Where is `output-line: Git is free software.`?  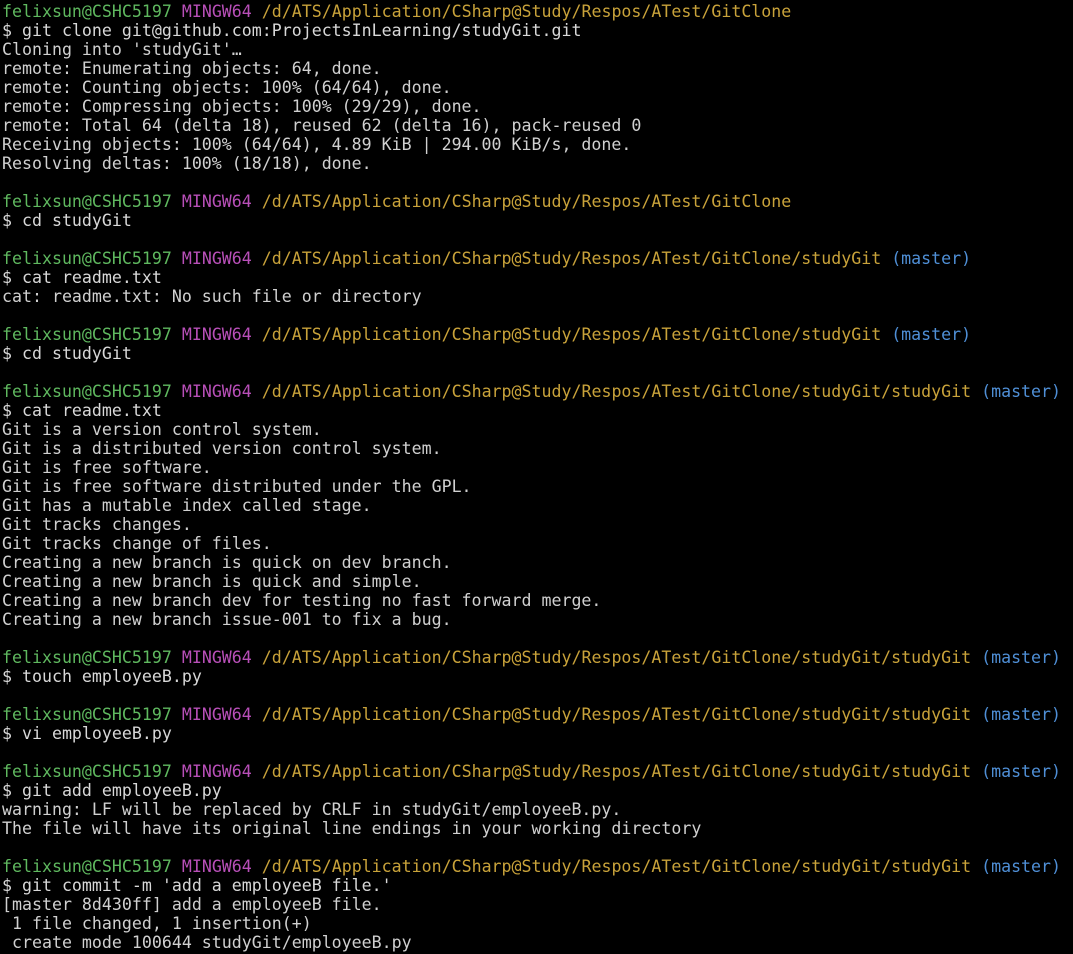 output-line: Git is free software. is located at coordinates (107, 467).